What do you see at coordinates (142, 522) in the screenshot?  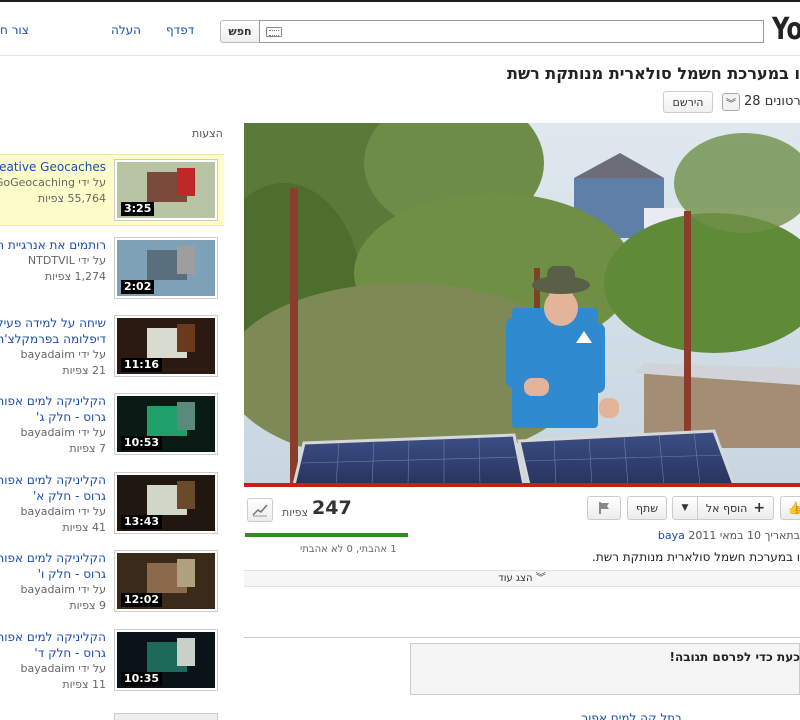 I see `duration-badge: 13:43` at bounding box center [142, 522].